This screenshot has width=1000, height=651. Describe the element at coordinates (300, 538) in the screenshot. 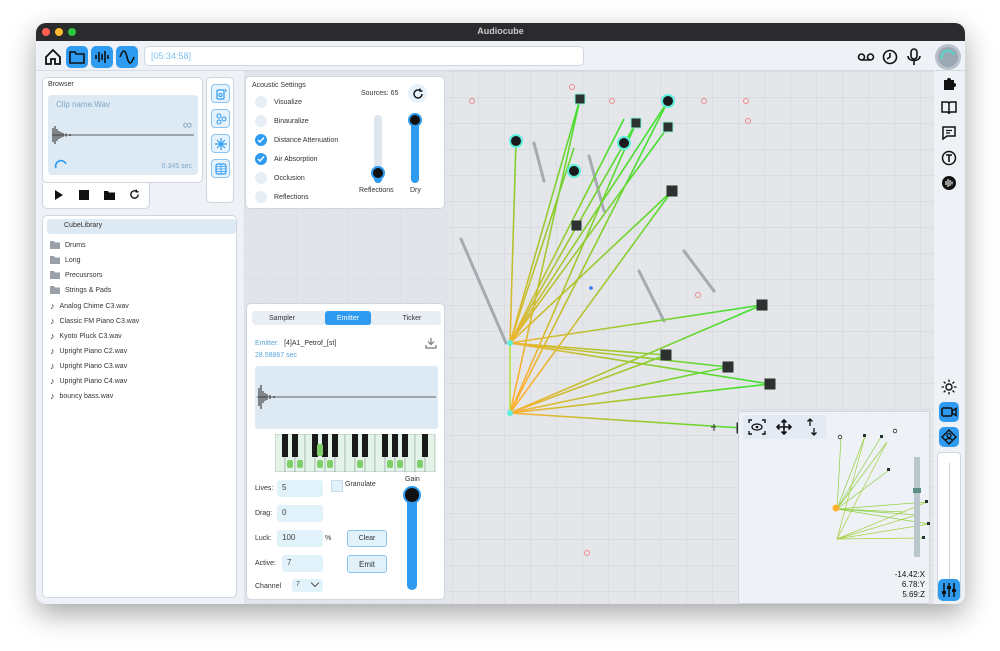

I see `luck-input: 100` at that location.